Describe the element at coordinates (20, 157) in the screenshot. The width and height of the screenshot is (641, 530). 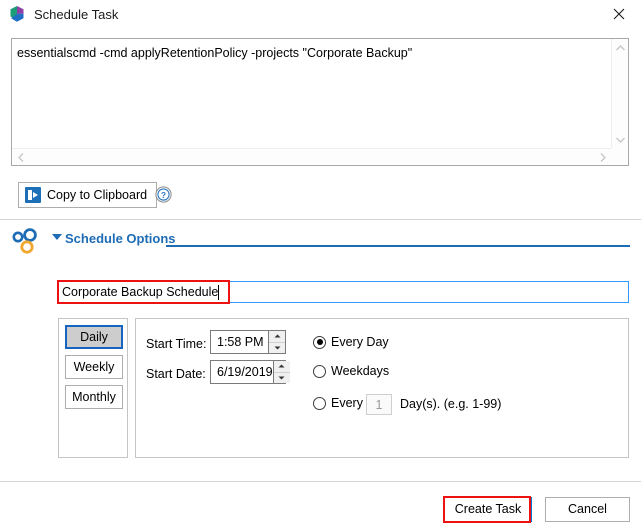
I see `scroll-left-icon` at that location.